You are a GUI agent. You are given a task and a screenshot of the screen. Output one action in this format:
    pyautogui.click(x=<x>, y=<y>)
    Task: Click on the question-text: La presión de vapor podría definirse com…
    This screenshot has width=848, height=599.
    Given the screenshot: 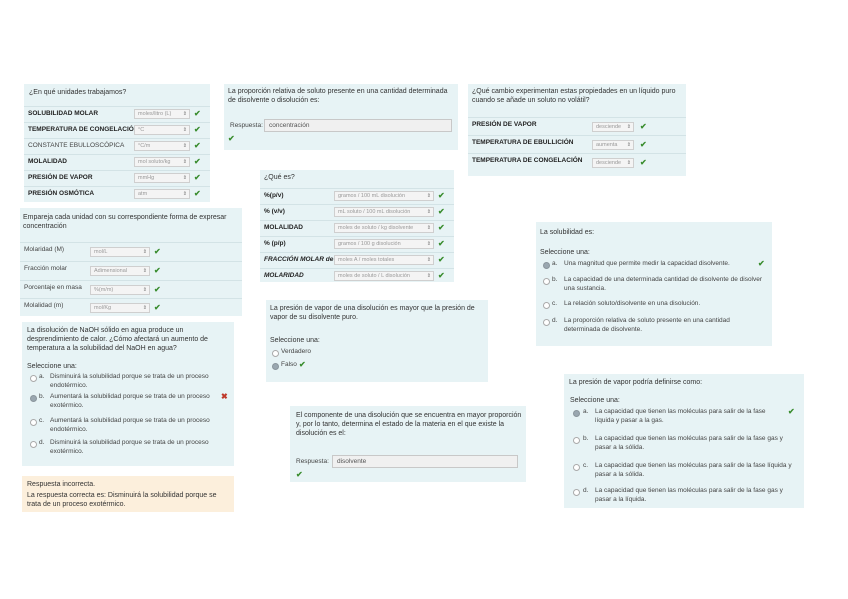 What is the action you would take?
    pyautogui.click(x=636, y=382)
    